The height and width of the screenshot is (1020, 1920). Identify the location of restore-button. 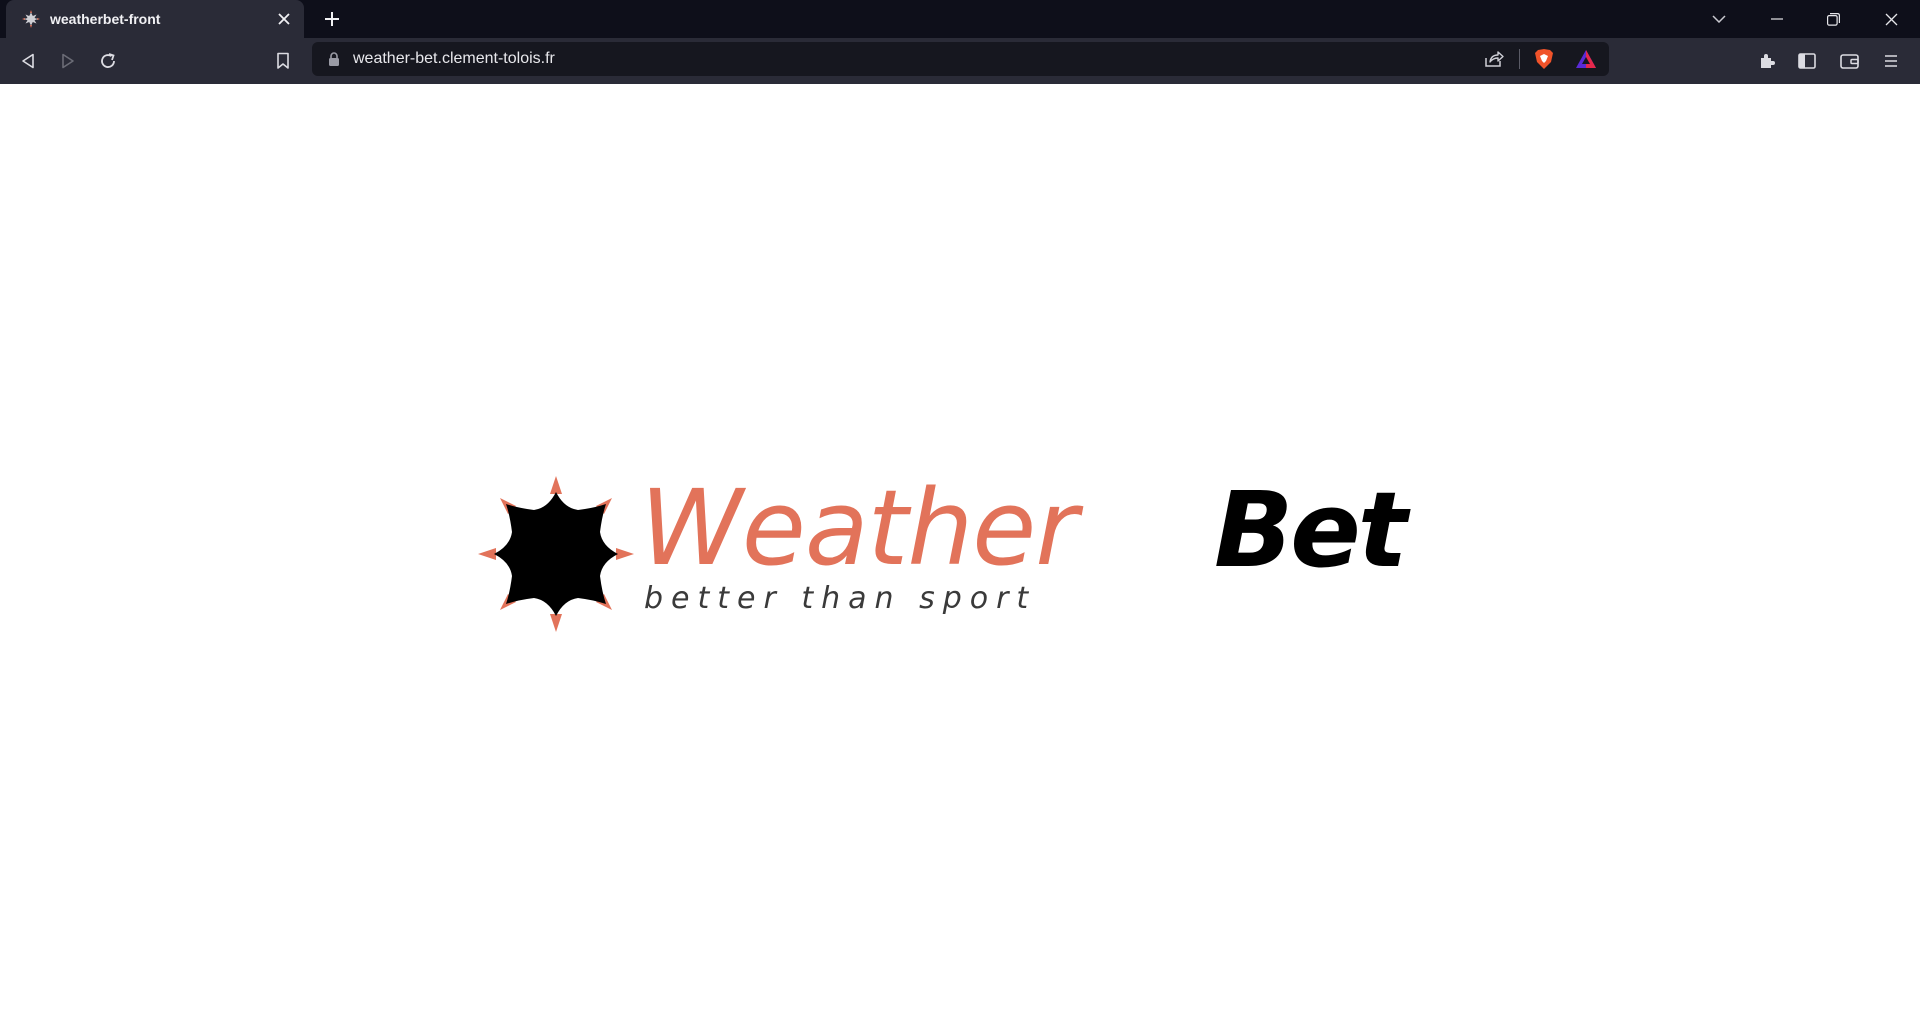
(1833, 19).